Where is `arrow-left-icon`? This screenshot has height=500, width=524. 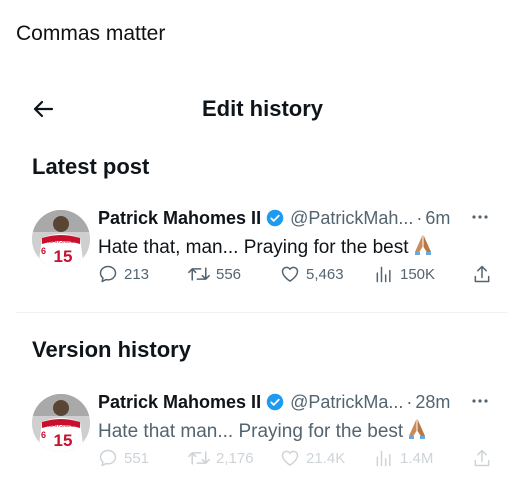
arrow-left-icon is located at coordinates (43, 109).